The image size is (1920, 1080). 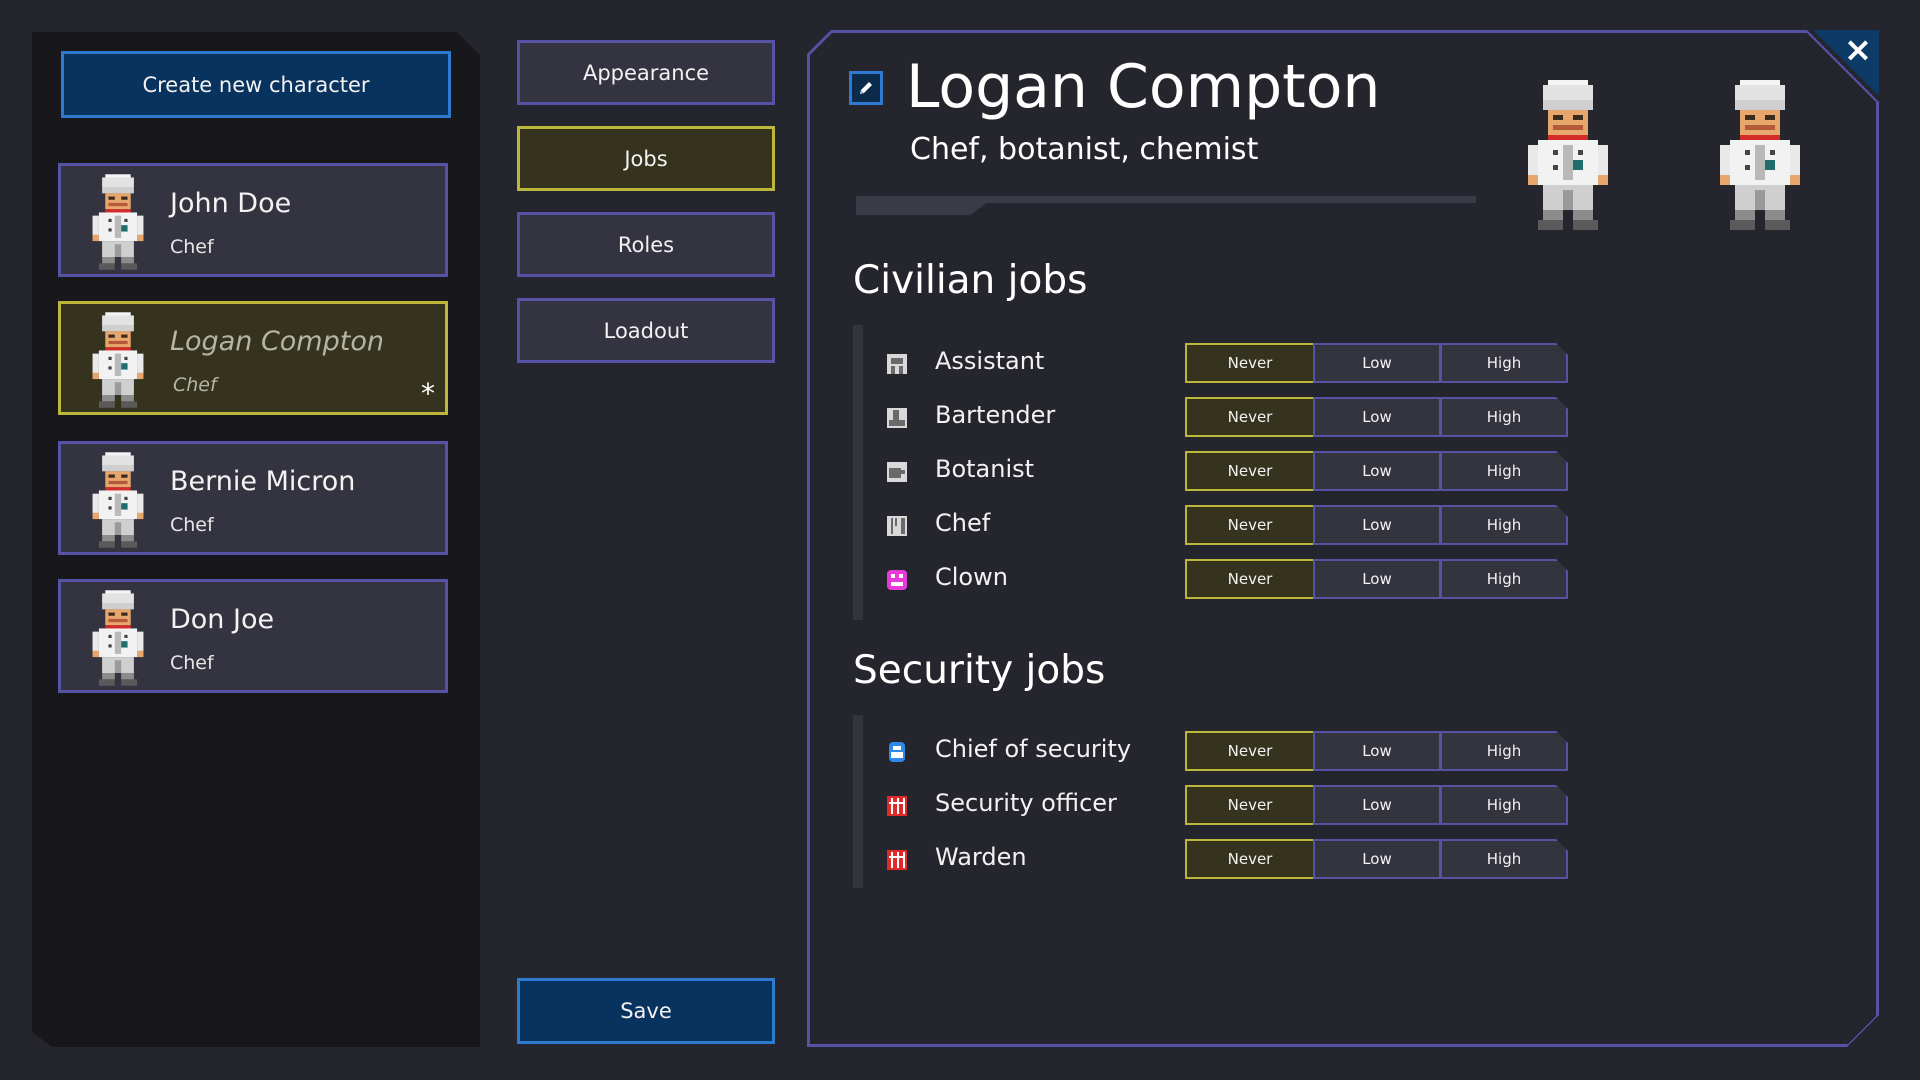 What do you see at coordinates (990, 361) in the screenshot?
I see `job-name: Assistant` at bounding box center [990, 361].